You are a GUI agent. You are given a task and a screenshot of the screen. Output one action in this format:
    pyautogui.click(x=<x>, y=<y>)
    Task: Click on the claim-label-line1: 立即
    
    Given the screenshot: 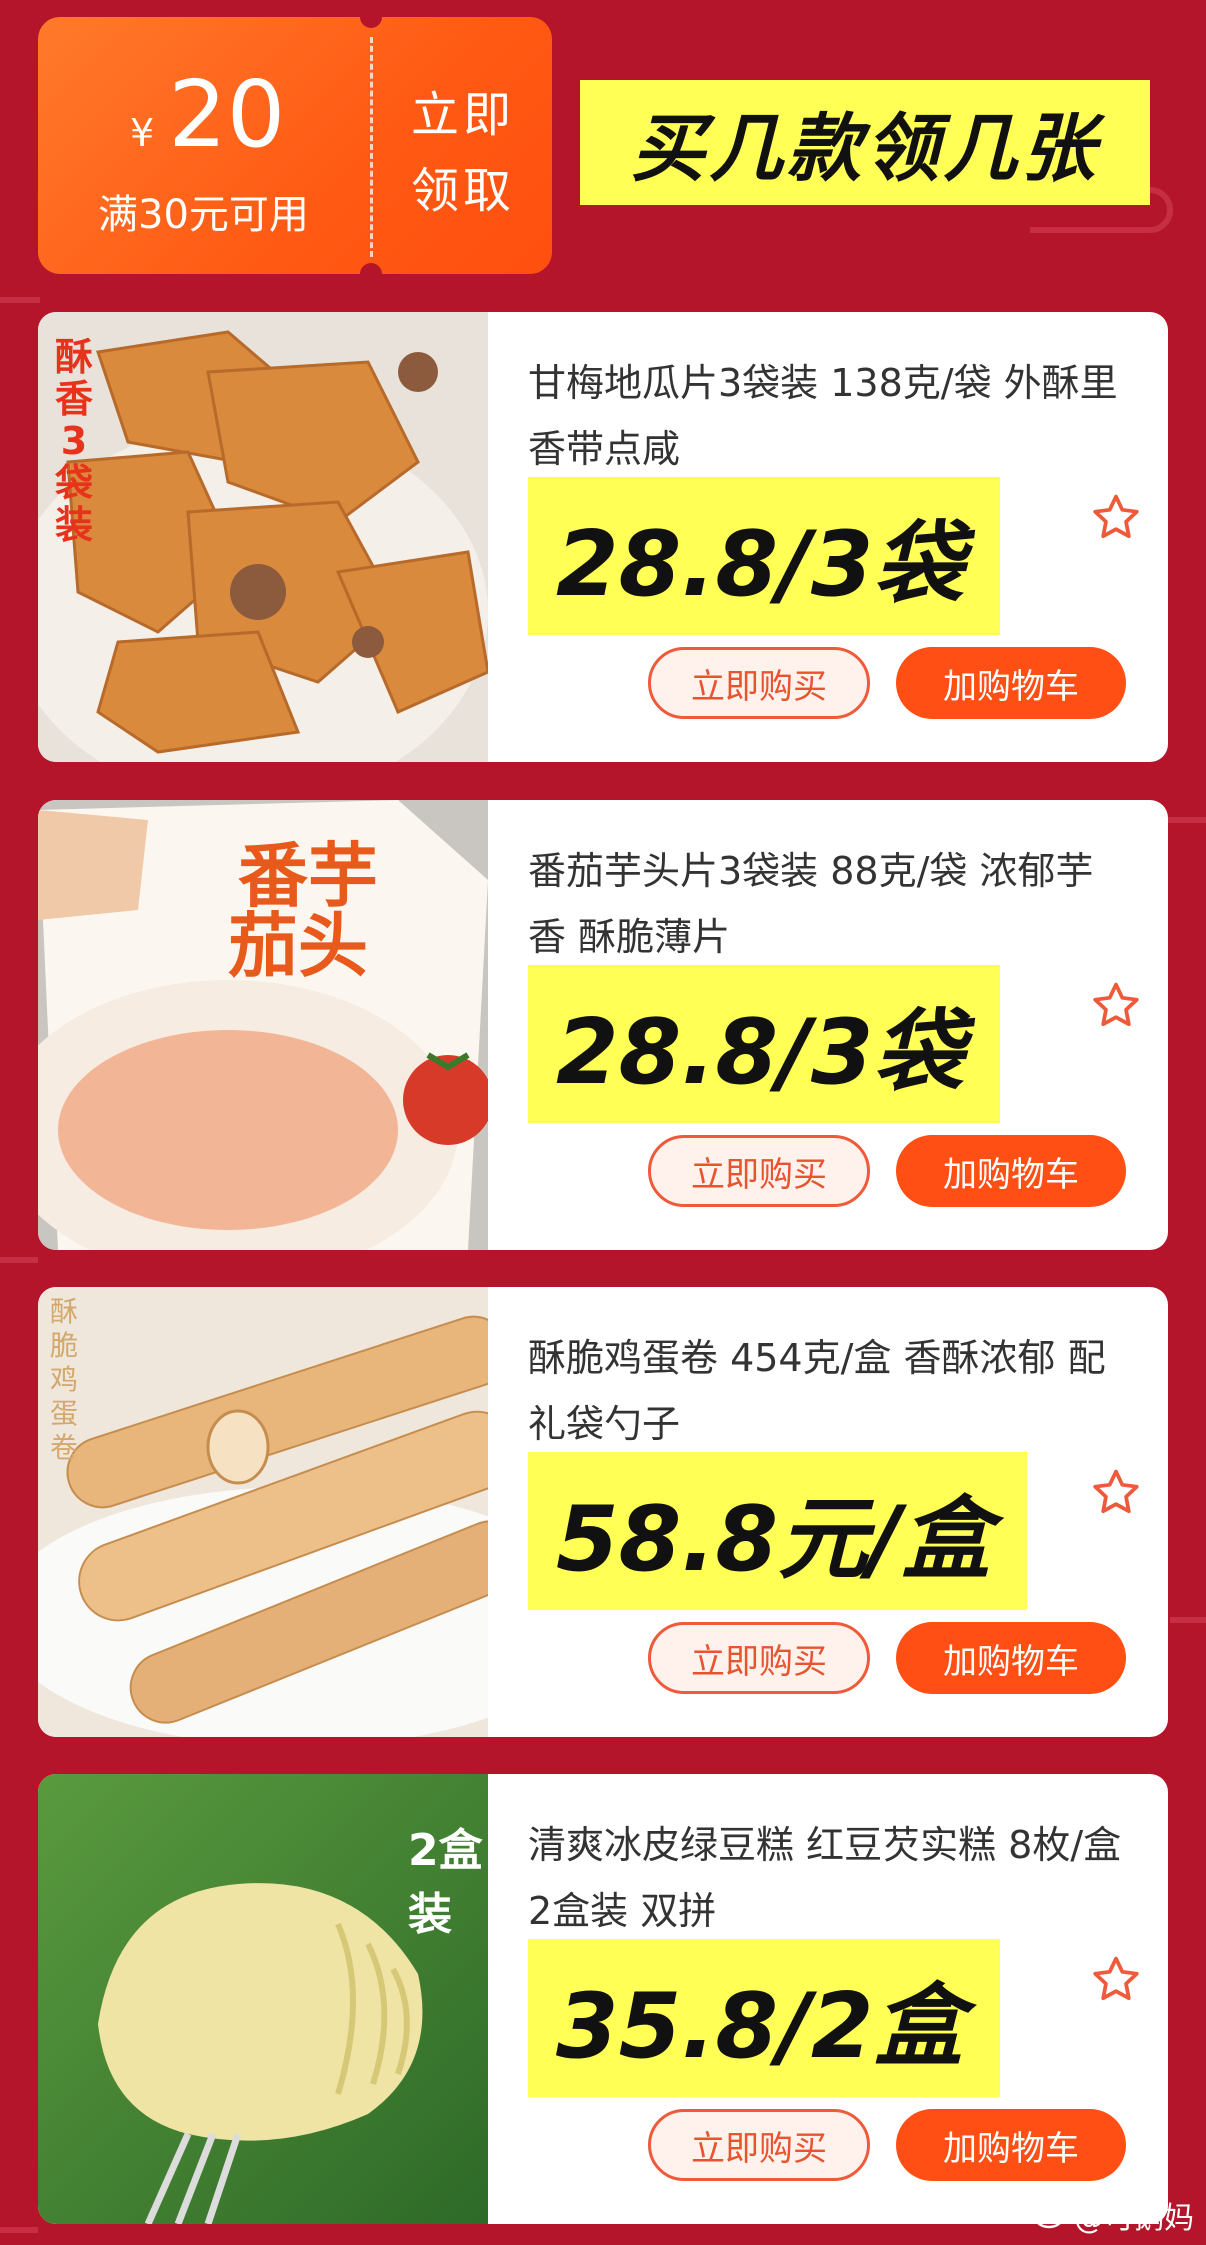 What is the action you would take?
    pyautogui.click(x=462, y=115)
    